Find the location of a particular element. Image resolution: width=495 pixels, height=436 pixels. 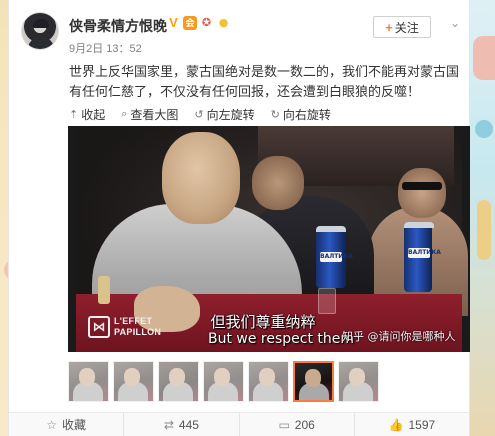

candle is located at coordinates (104, 290).